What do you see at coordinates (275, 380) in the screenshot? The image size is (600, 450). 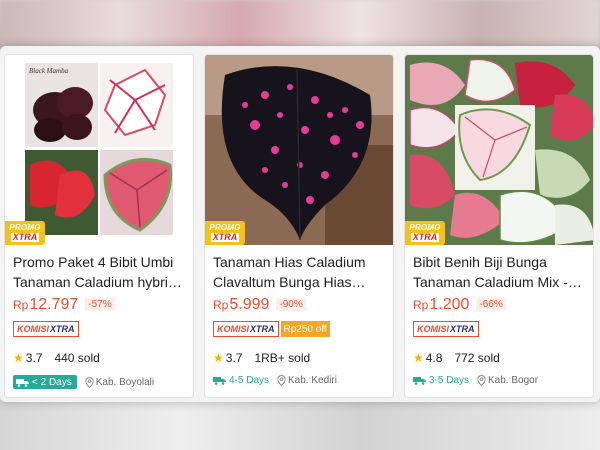 I see `shipping-row: 4-5 Days Kab. Kediri` at bounding box center [275, 380].